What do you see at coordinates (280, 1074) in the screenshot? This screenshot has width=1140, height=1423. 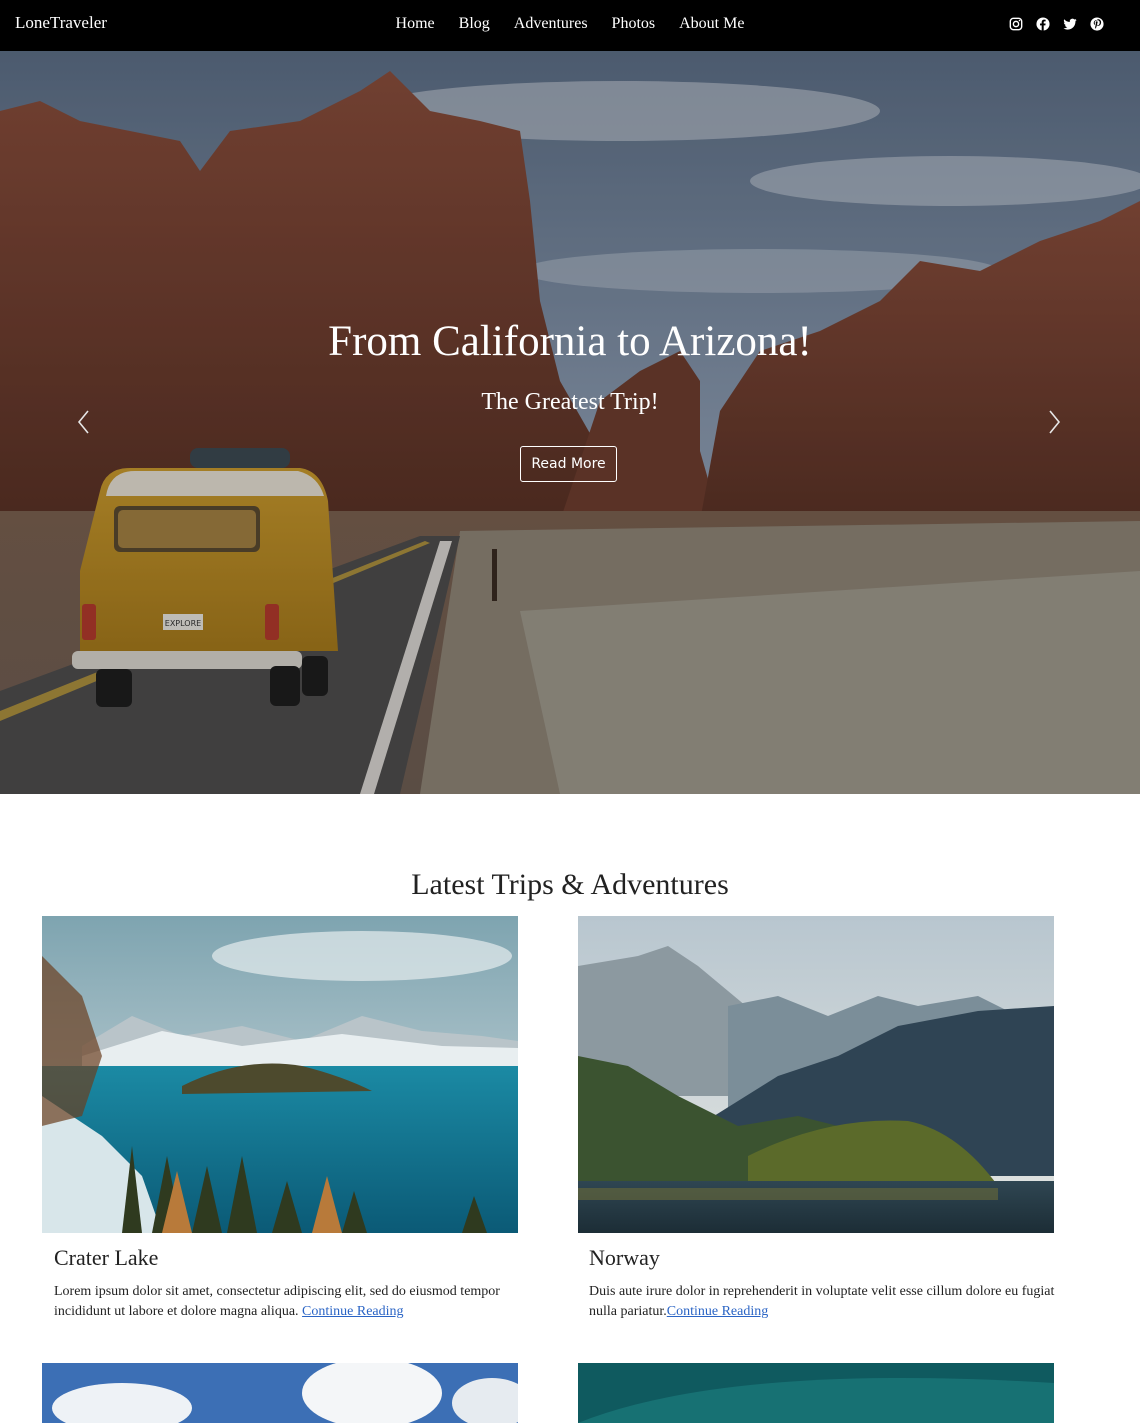 I see `crater-lake-image` at bounding box center [280, 1074].